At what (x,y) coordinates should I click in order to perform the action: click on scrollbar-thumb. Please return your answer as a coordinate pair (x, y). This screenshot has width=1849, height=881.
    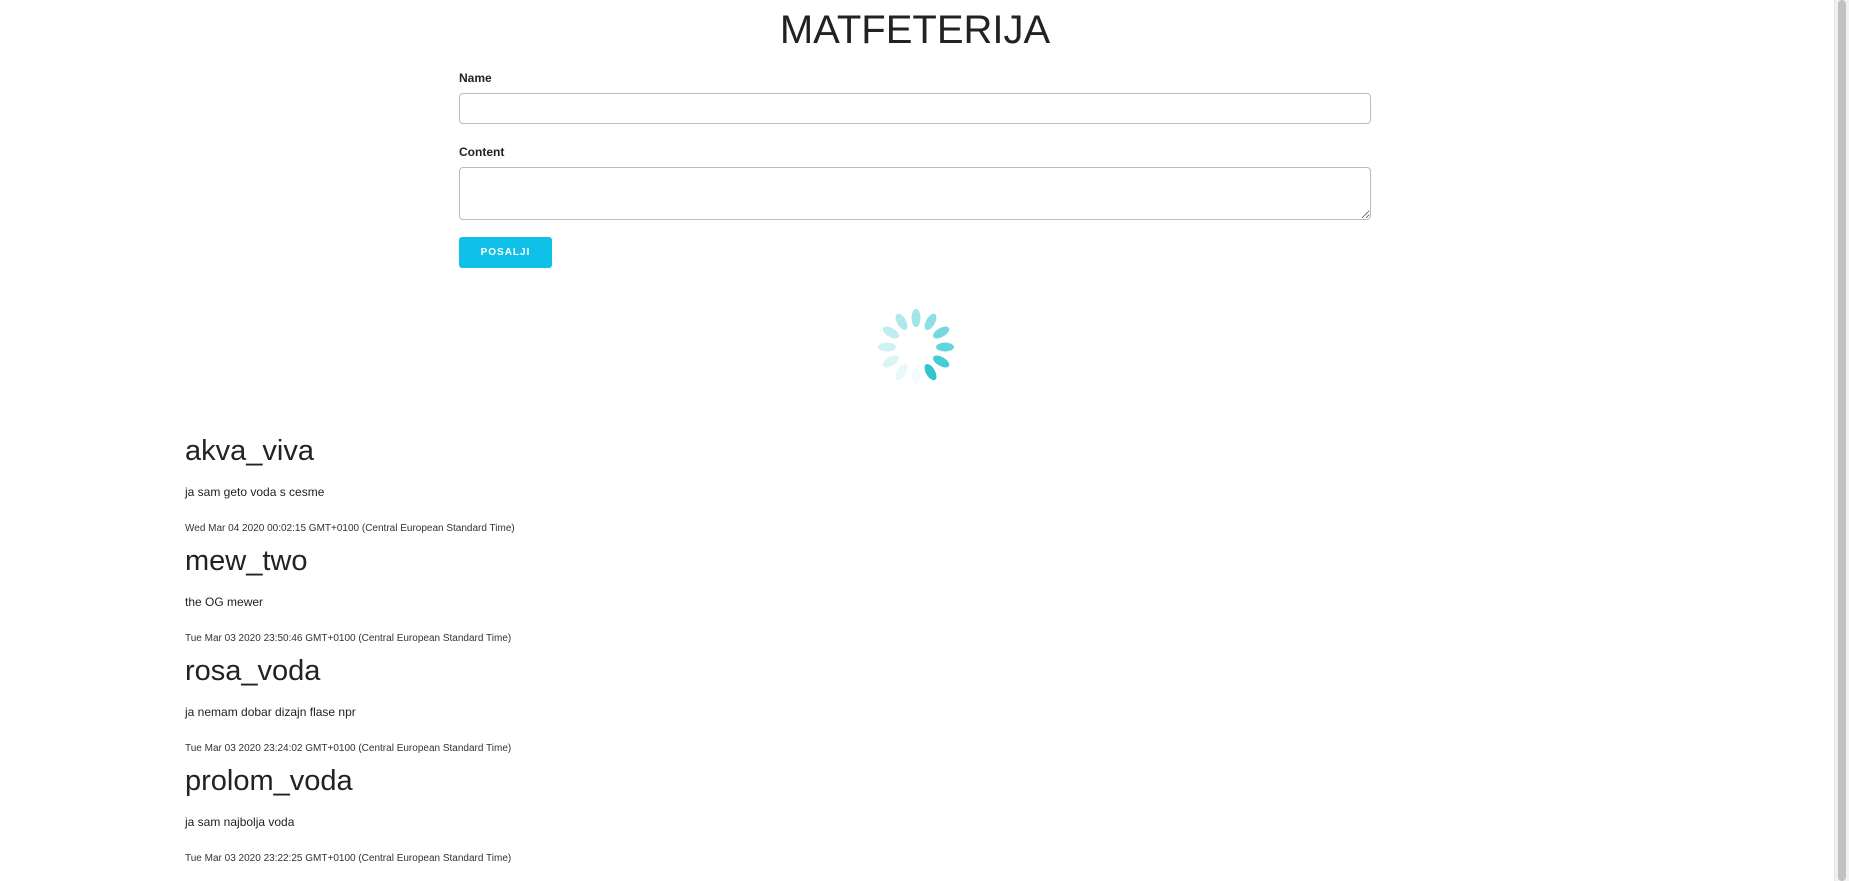
    Looking at the image, I should click on (1842, 440).